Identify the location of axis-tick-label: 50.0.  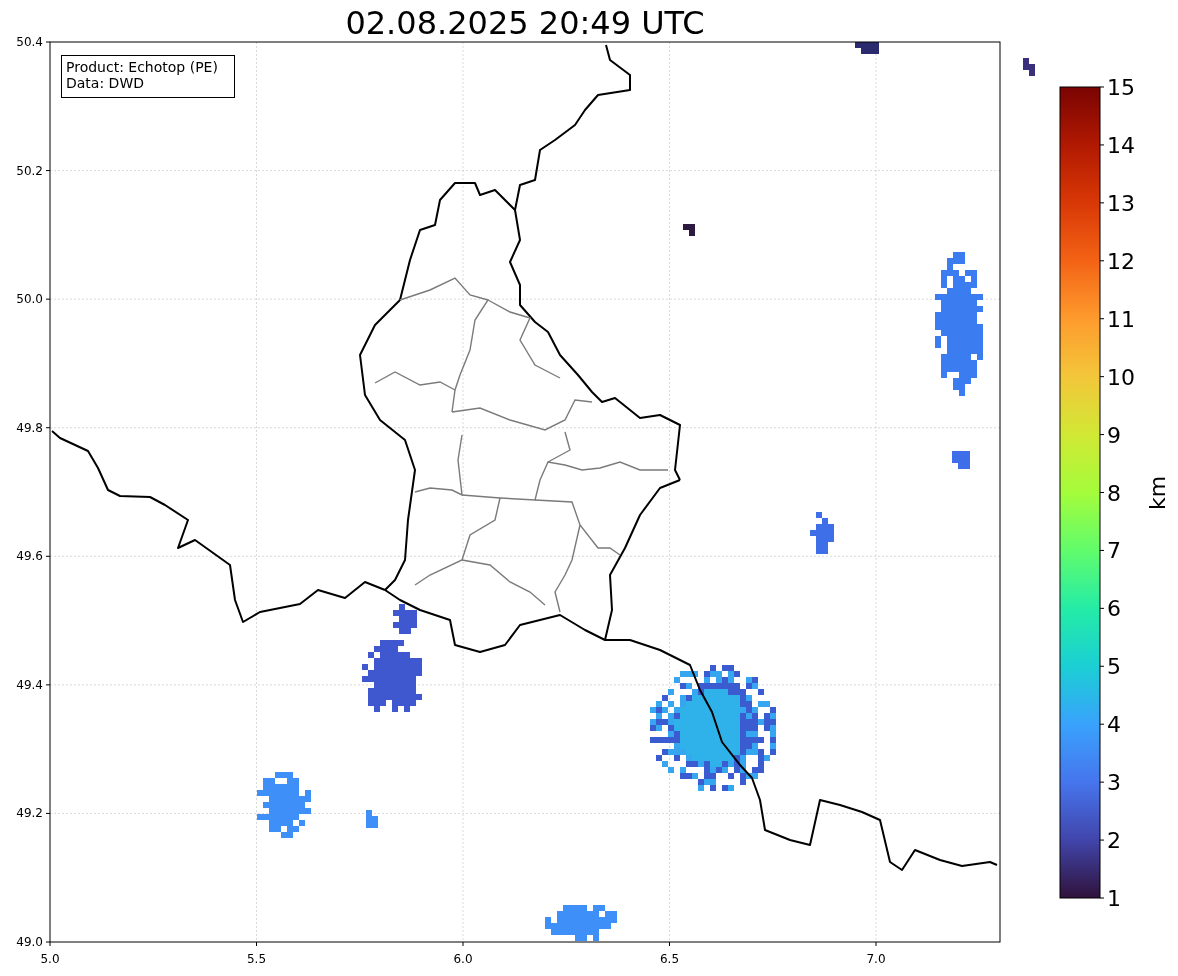
(29, 299).